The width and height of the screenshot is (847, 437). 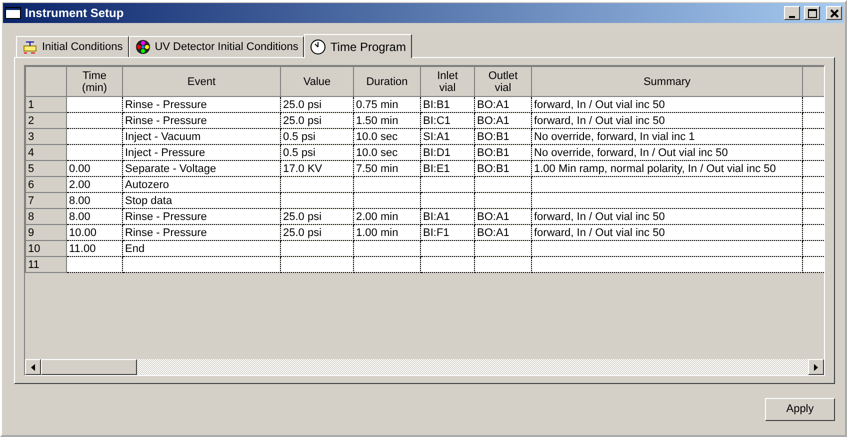 What do you see at coordinates (800, 409) in the screenshot?
I see `apply-button: Apply` at bounding box center [800, 409].